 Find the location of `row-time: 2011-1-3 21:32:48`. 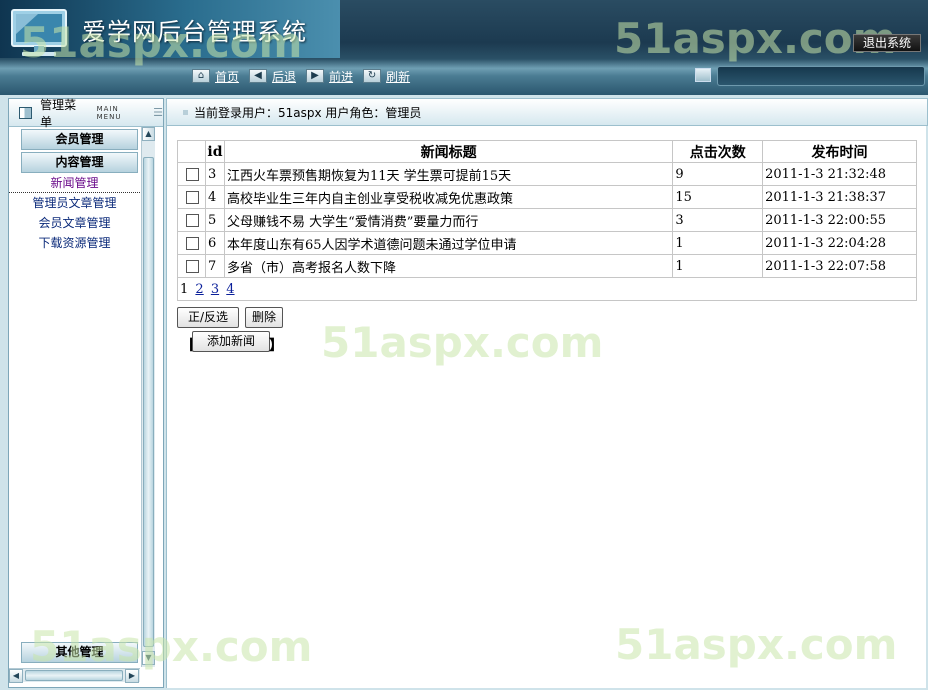

row-time: 2011-1-3 21:32:48 is located at coordinates (839, 174).